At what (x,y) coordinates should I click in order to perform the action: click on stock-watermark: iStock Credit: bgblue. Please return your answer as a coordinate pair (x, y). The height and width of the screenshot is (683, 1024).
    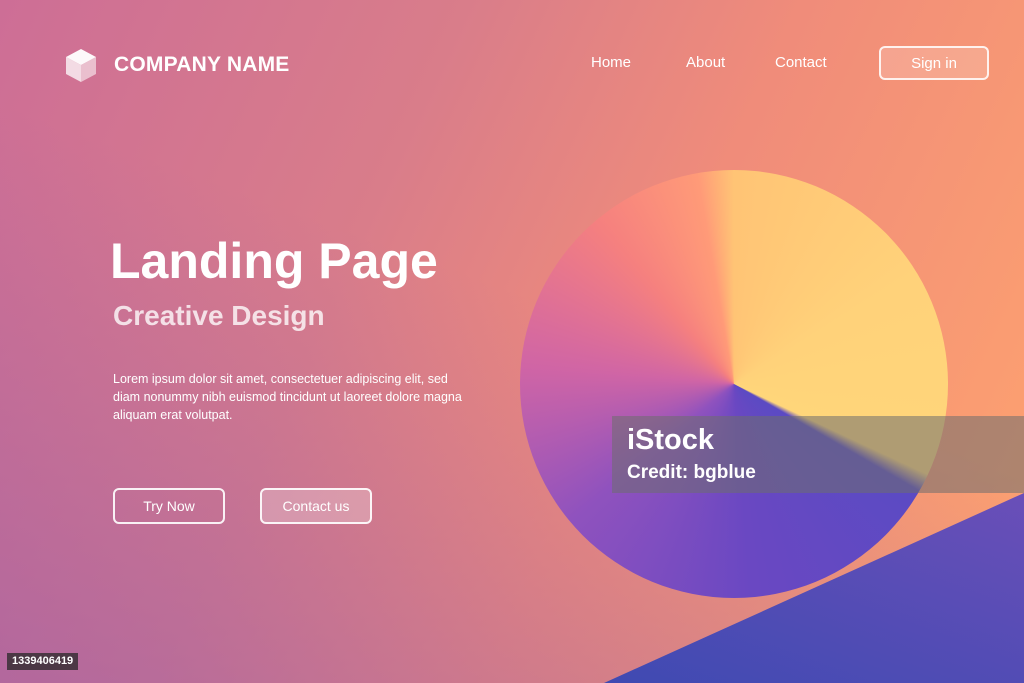
    Looking at the image, I should click on (818, 454).